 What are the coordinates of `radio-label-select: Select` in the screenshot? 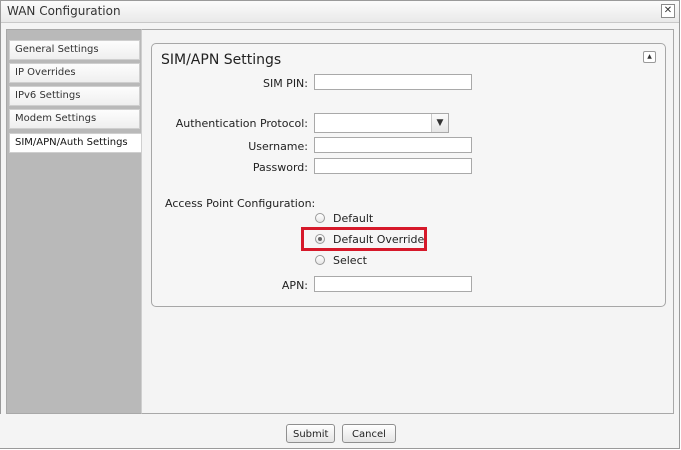 It's located at (350, 260).